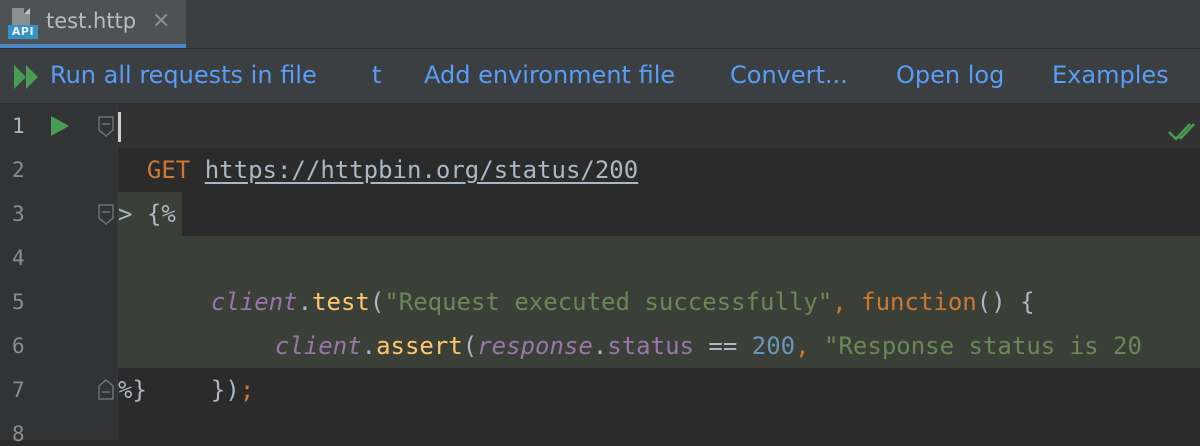  Describe the element at coordinates (168, 170) in the screenshot. I see `http-method: GET` at that location.